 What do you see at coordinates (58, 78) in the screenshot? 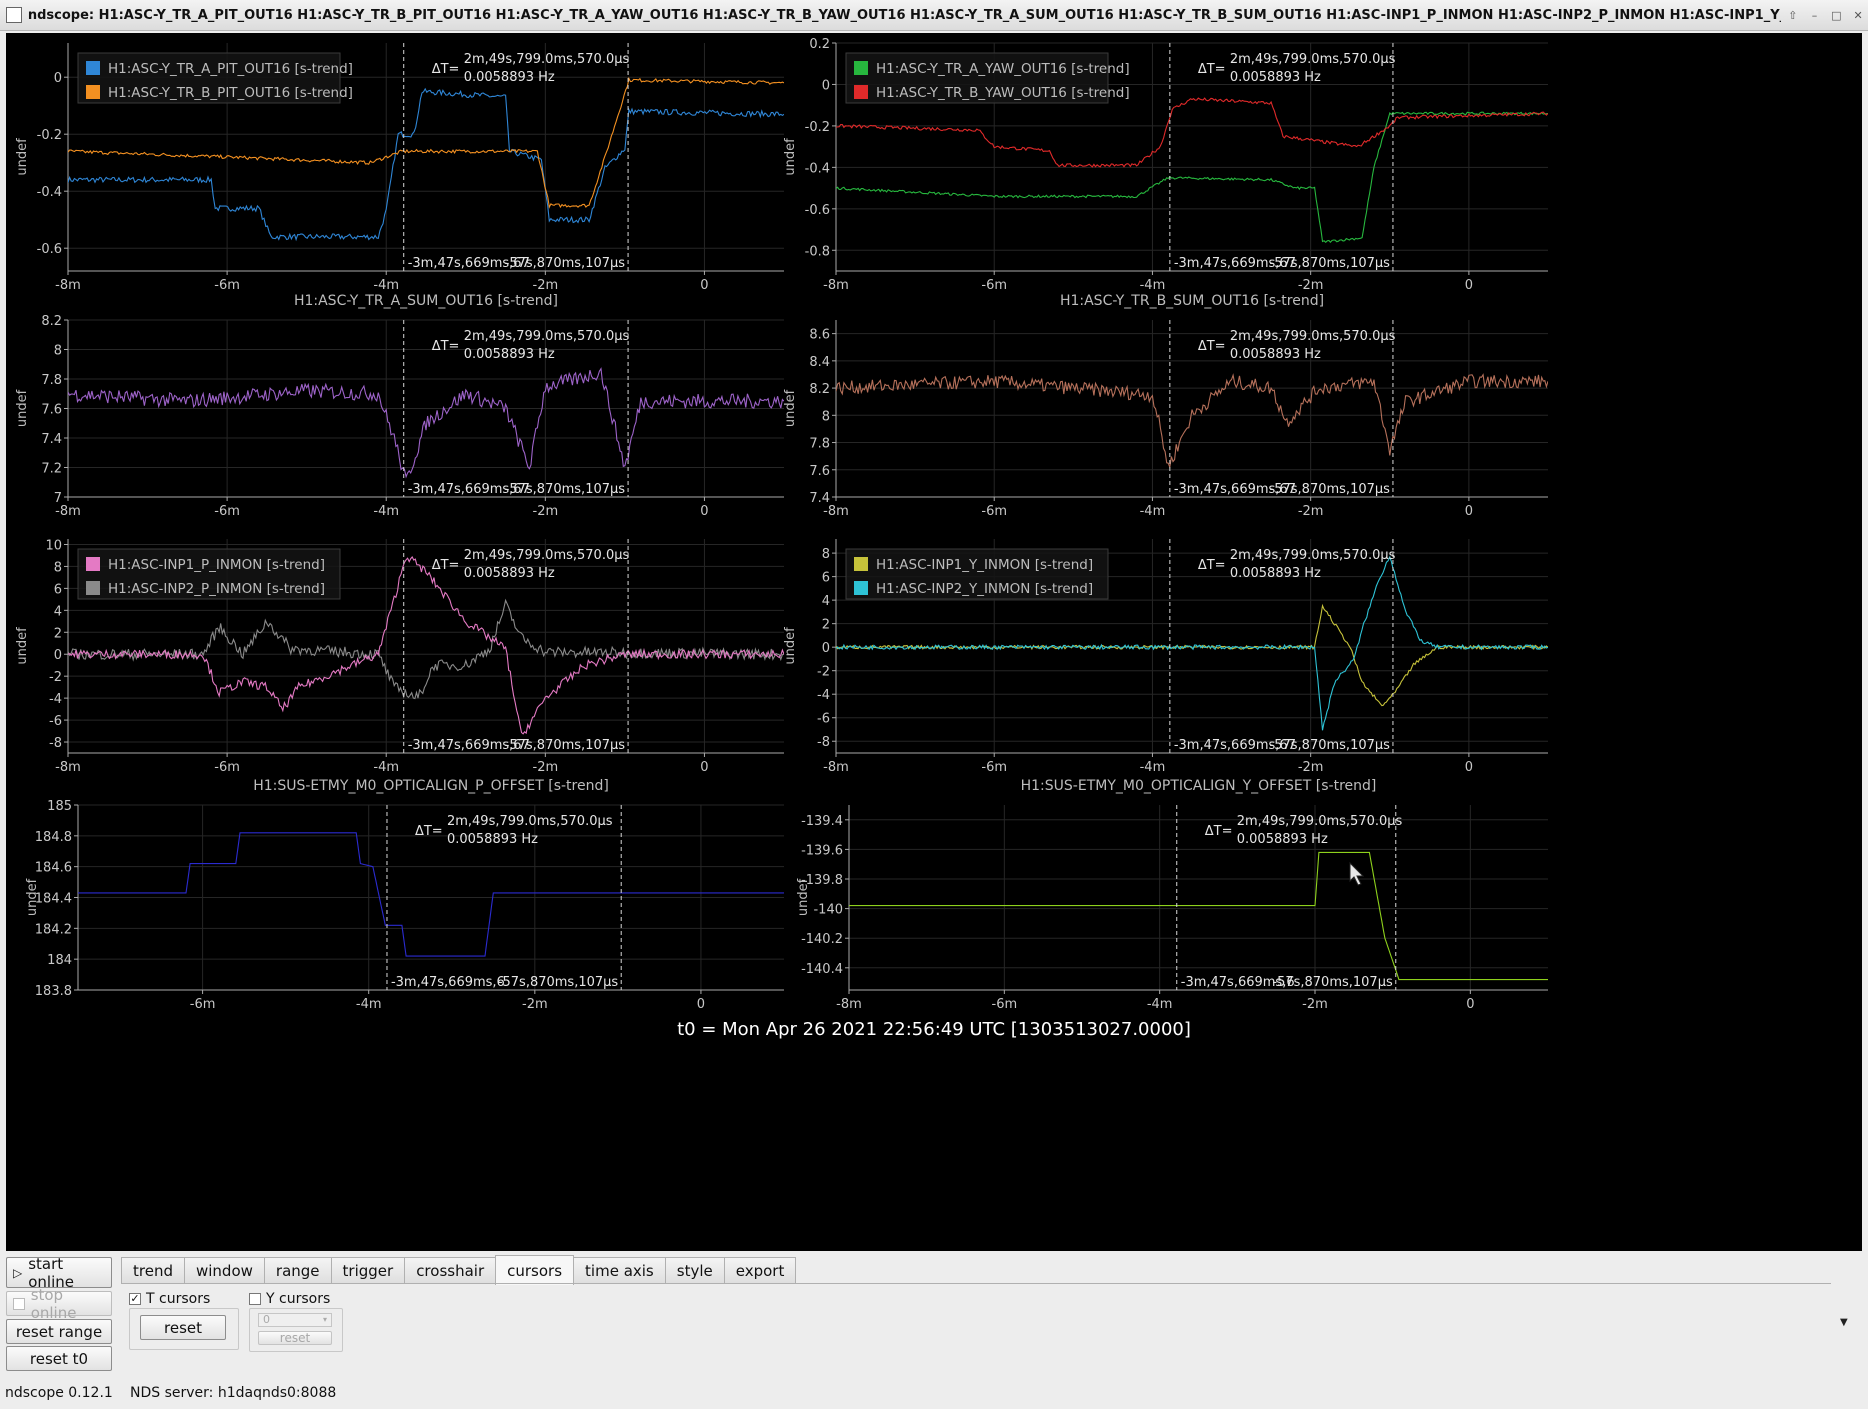
I see `y-tick-label: 0` at bounding box center [58, 78].